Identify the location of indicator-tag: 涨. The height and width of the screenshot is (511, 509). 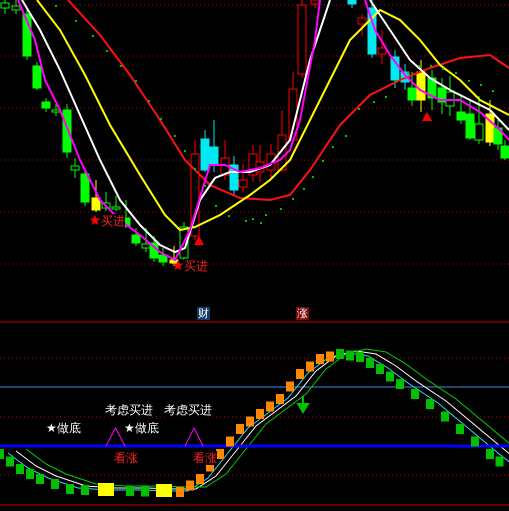
(302, 313).